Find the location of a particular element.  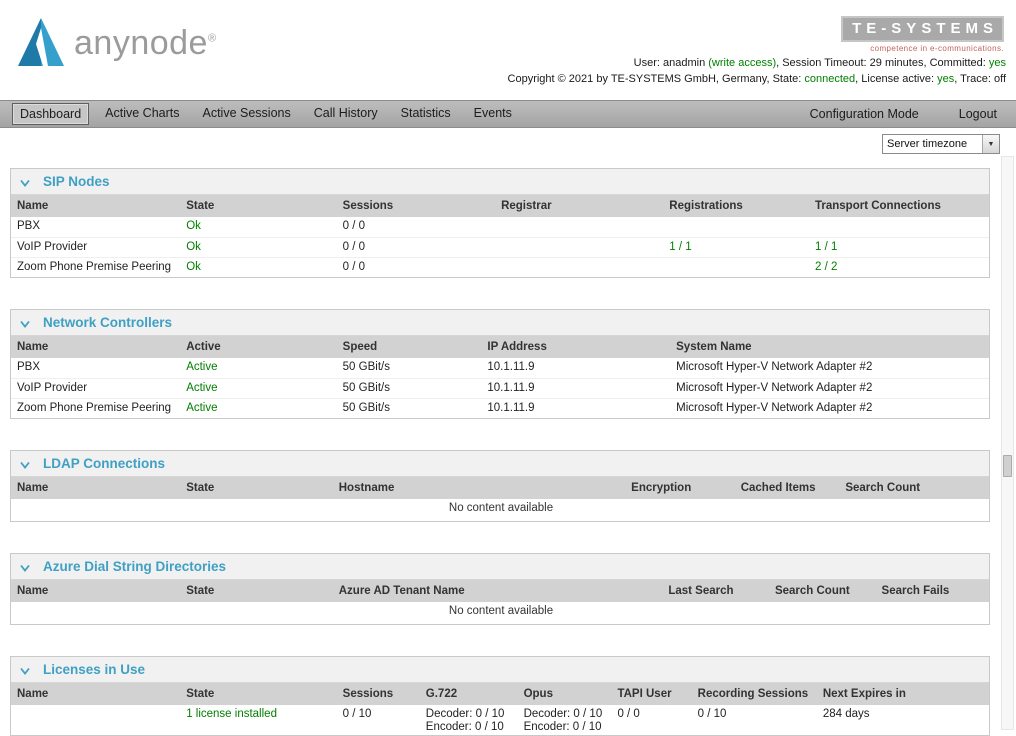

column-header: Cached Items is located at coordinates (787, 488).